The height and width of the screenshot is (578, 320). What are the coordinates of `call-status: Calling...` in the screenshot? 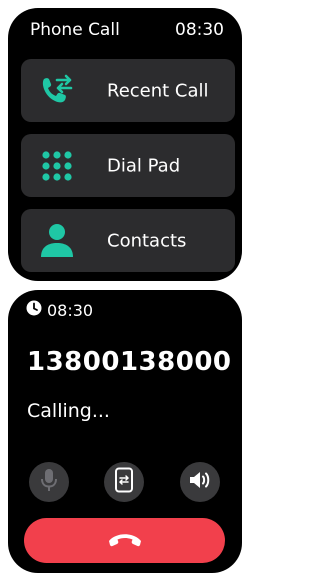 It's located at (68, 411).